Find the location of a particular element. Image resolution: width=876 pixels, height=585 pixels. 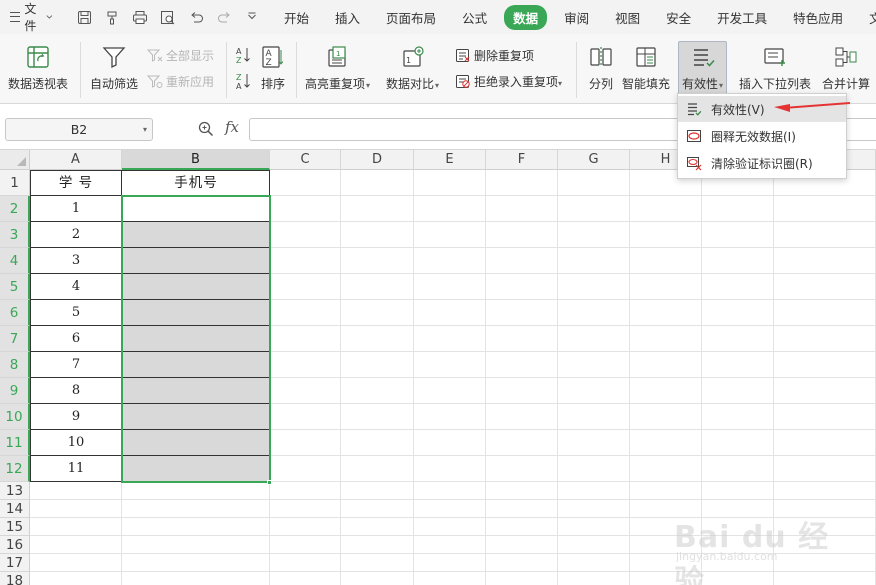

cell-student-id: 8 is located at coordinates (76, 391).